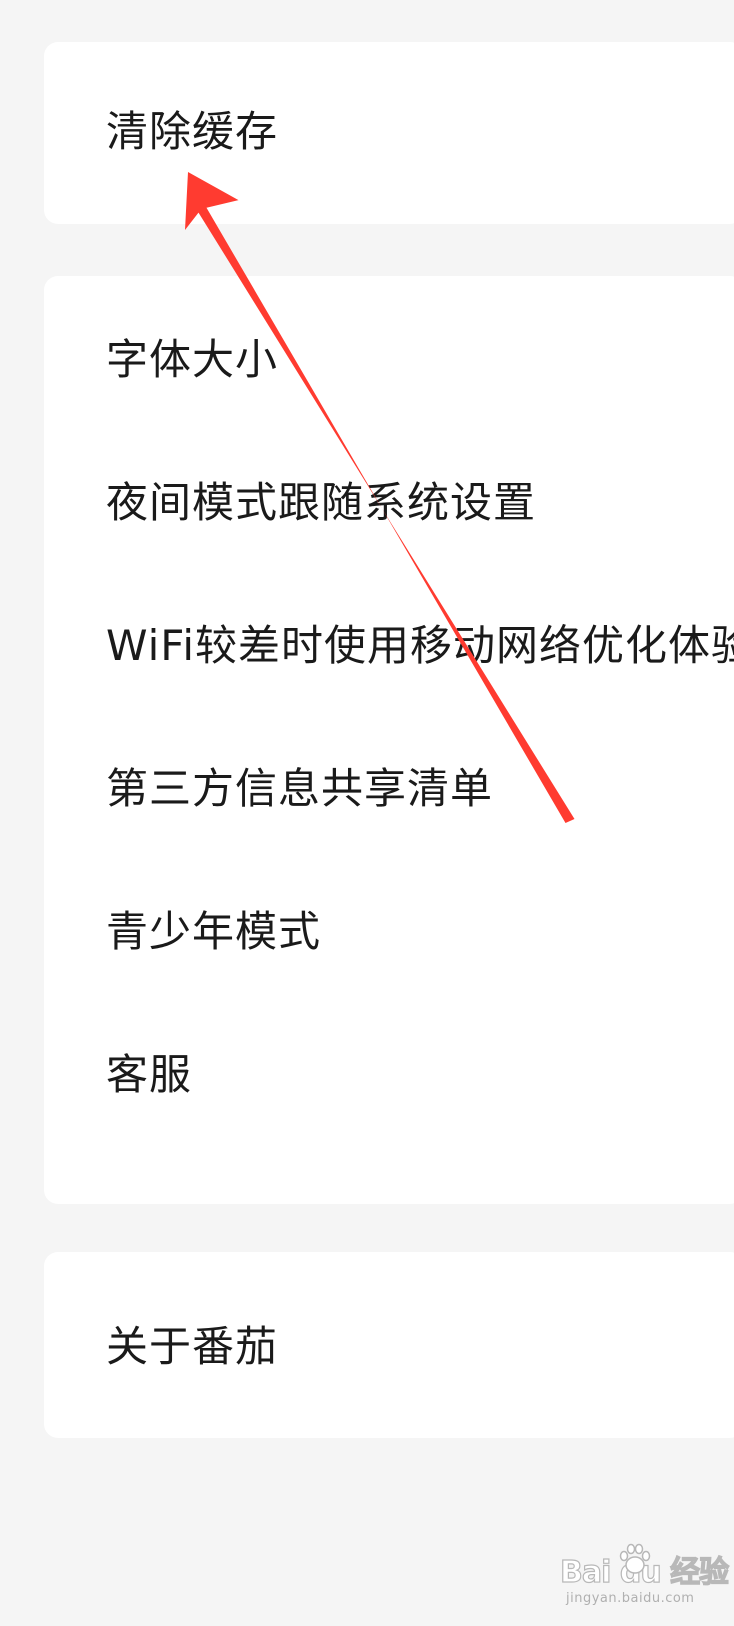 The width and height of the screenshot is (734, 1626). I want to click on font-size-item: 字体大小, so click(420, 356).